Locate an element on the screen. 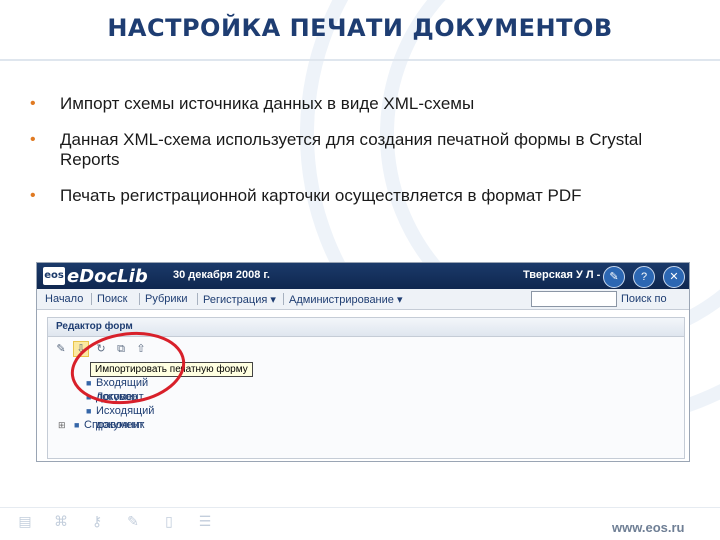 The image size is (720, 540). panel-header: Редактор форм is located at coordinates (366, 327).